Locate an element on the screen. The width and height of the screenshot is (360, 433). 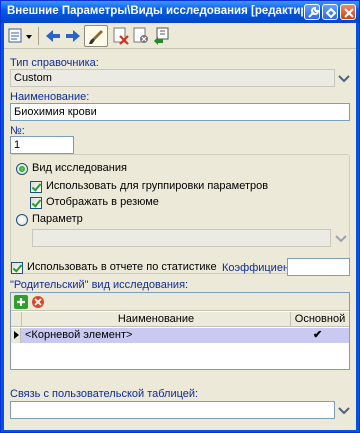
name-field: Биохимия крови is located at coordinates (180, 112).